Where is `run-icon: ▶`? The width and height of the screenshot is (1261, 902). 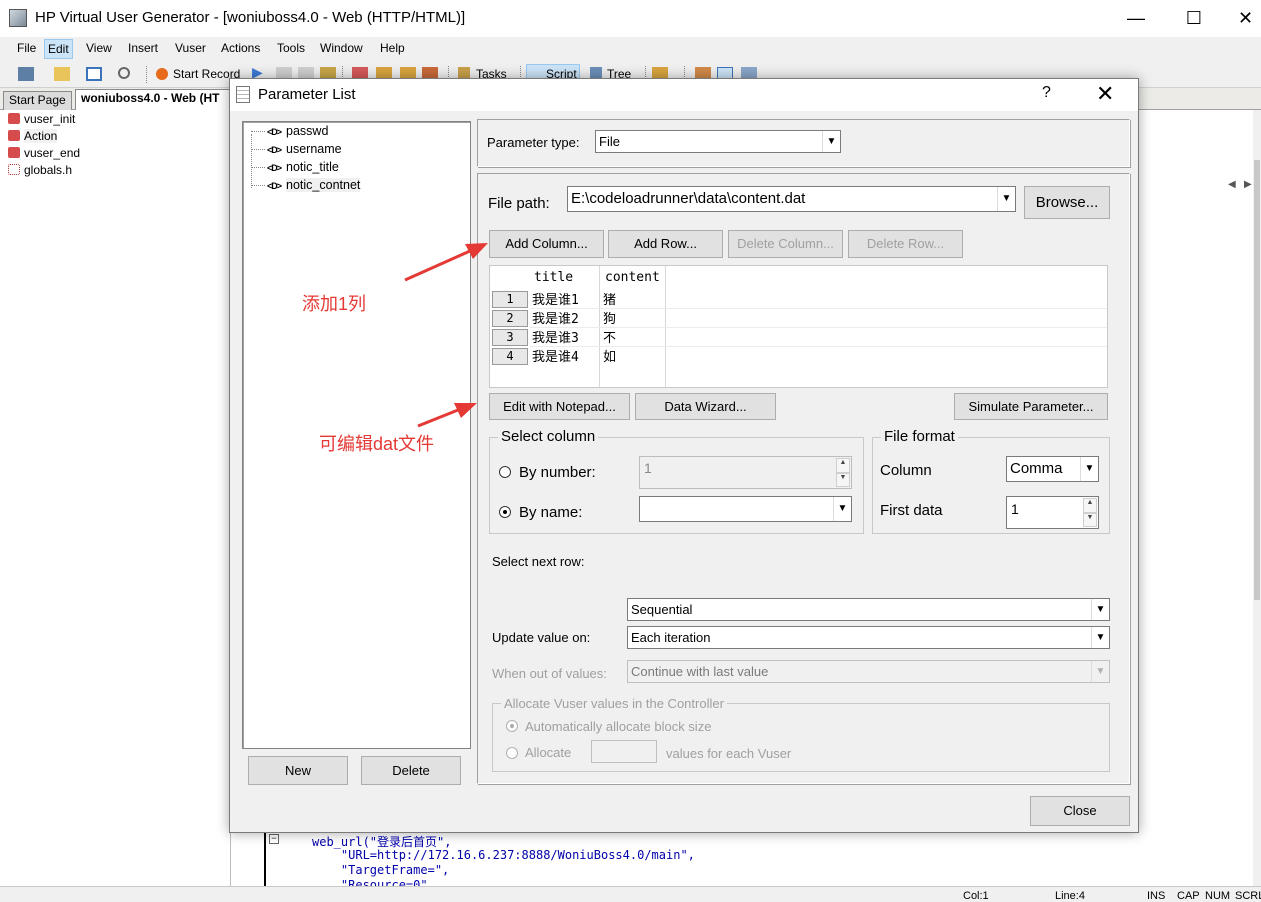 run-icon: ▶ is located at coordinates (260, 72).